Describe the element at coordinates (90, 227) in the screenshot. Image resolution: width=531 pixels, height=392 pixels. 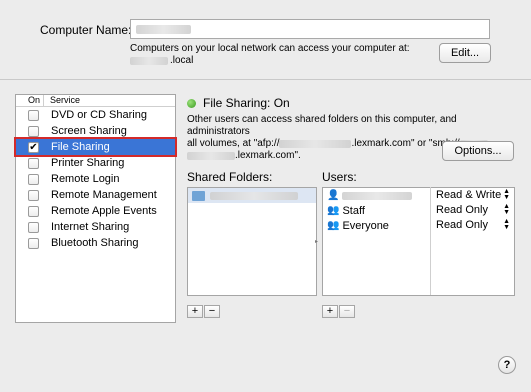
I see `service-label: Internet Sharing` at that location.